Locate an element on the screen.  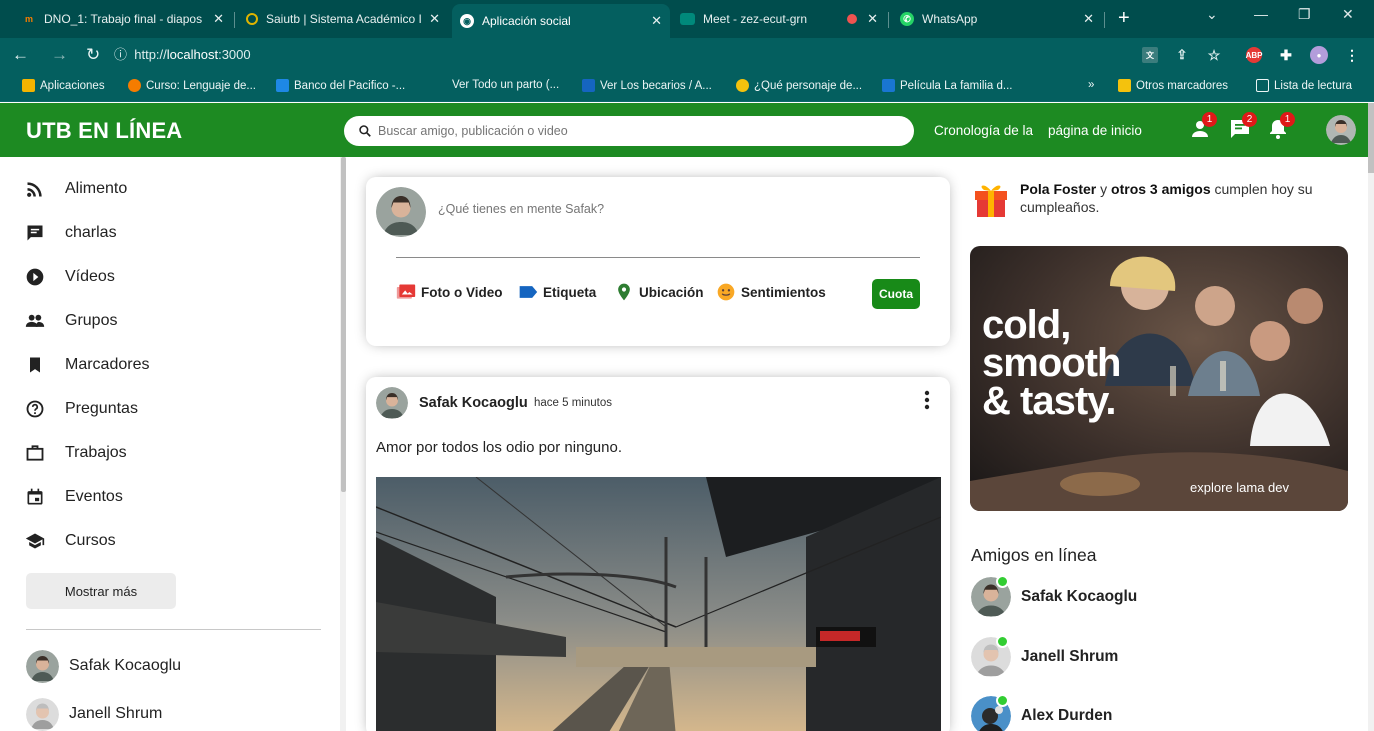
search-input is located at coordinates (628, 131).